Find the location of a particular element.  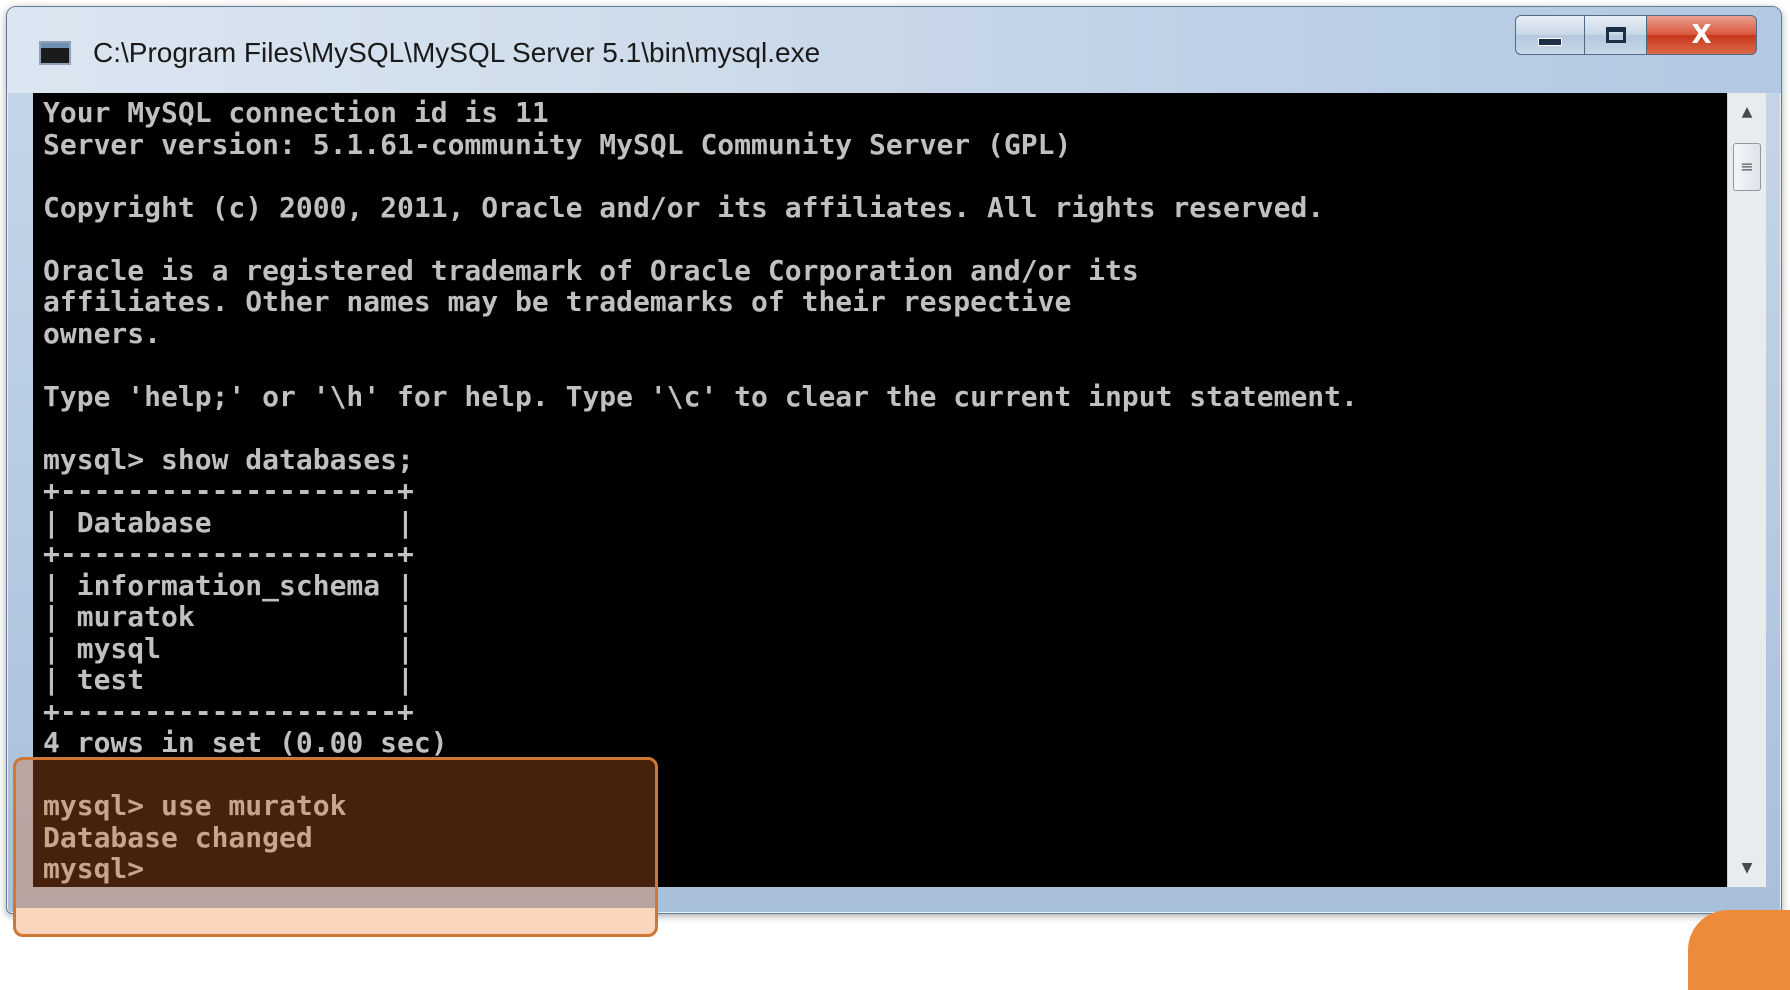

close-icon: X is located at coordinates (1701, 35).